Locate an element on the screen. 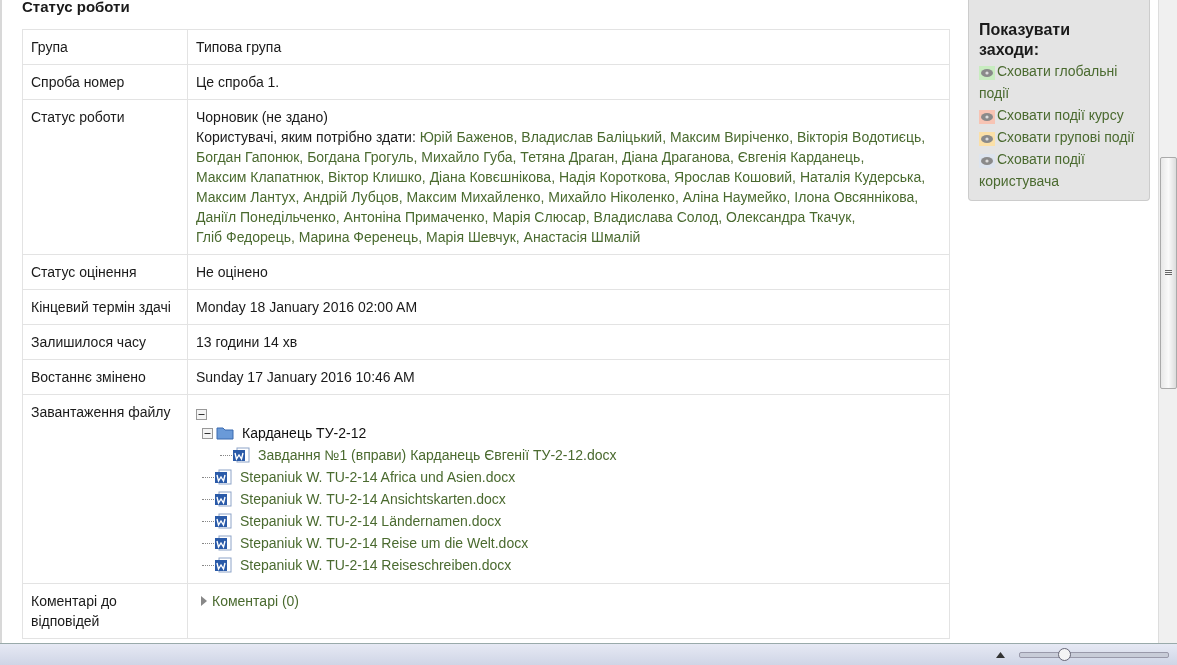 Image resolution: width=1177 pixels, height=665 pixels. row-label: Статус роботи is located at coordinates (105, 177).